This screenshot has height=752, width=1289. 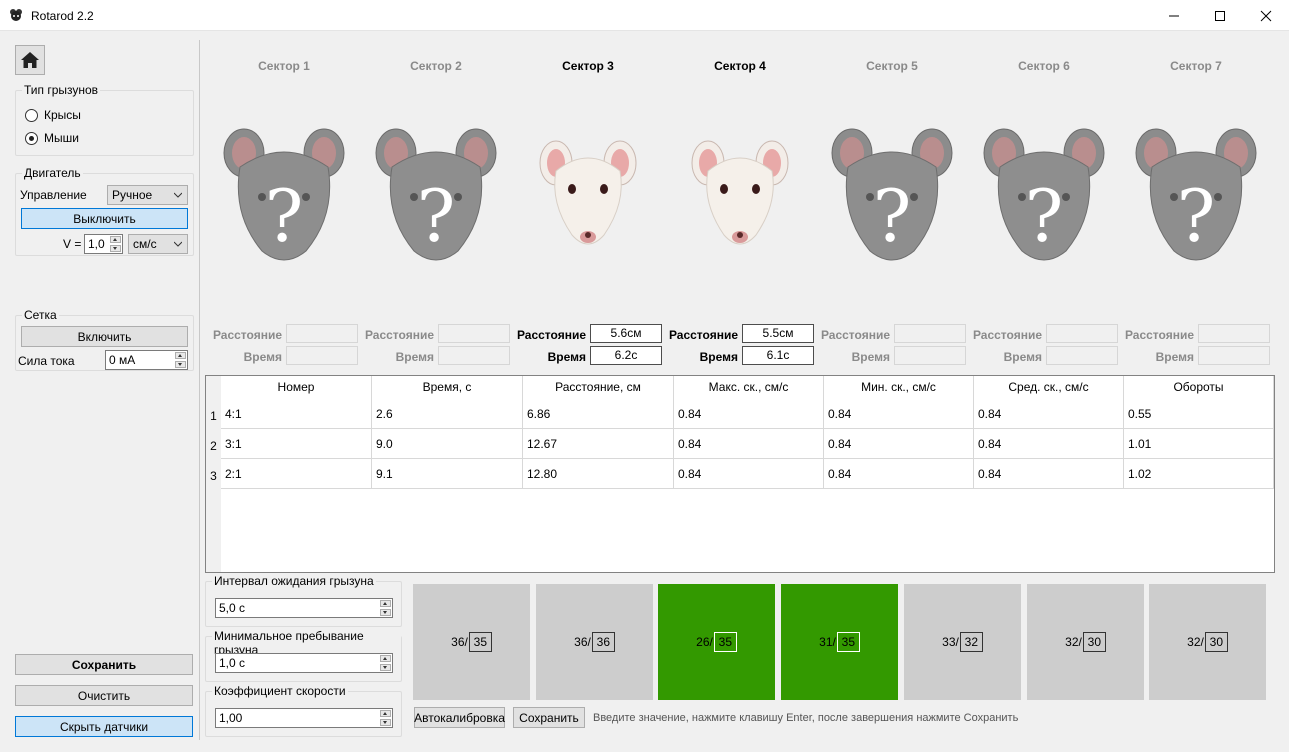 I want to click on table-cell: 6.86, so click(x=598, y=414).